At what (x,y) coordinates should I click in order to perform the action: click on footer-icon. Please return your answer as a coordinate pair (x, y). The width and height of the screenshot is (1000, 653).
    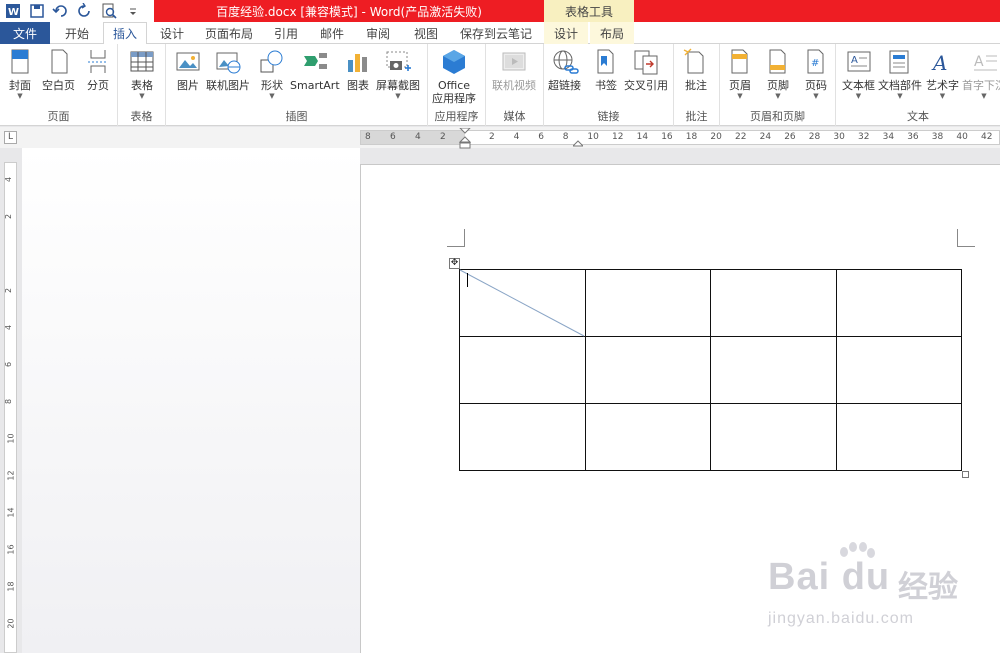
    Looking at the image, I should click on (777, 61).